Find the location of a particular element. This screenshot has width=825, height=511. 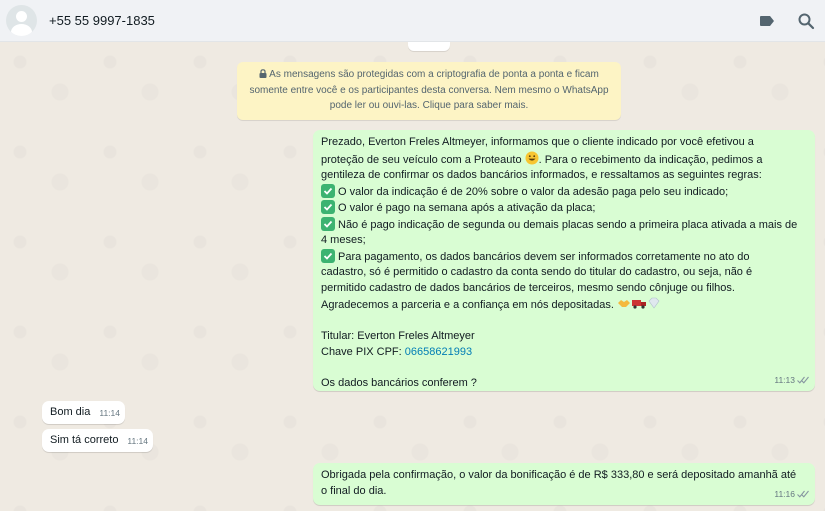

message-text: Chave PIX CPF: is located at coordinates (363, 351).